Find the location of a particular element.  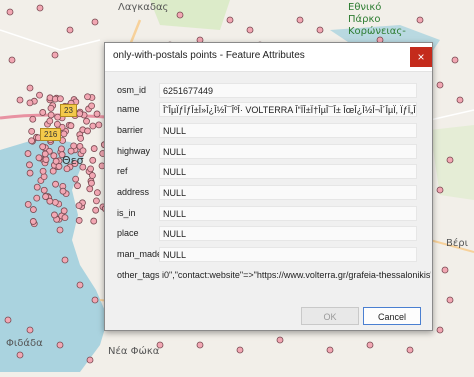

field-value-address: NULL is located at coordinates (288, 192).